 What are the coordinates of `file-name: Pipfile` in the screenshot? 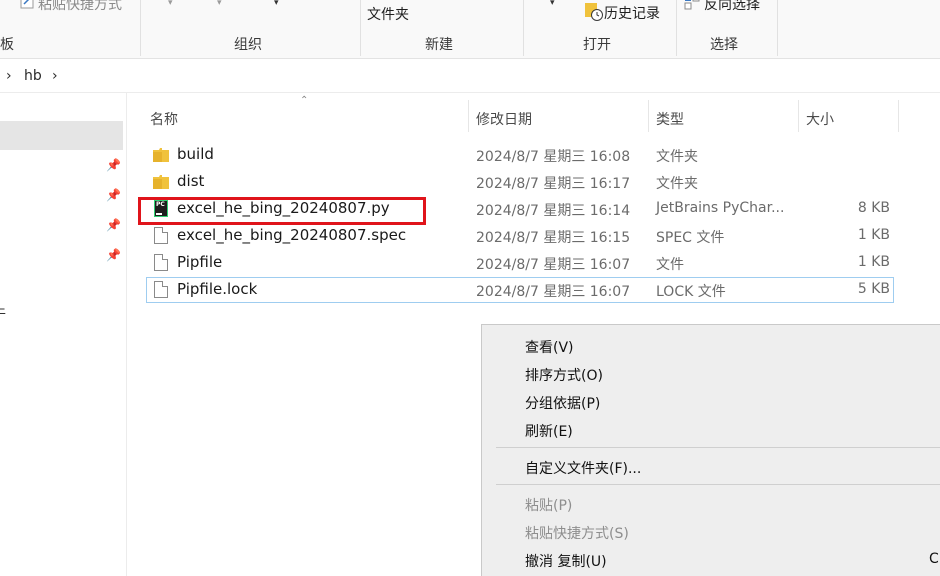 It's located at (200, 262).